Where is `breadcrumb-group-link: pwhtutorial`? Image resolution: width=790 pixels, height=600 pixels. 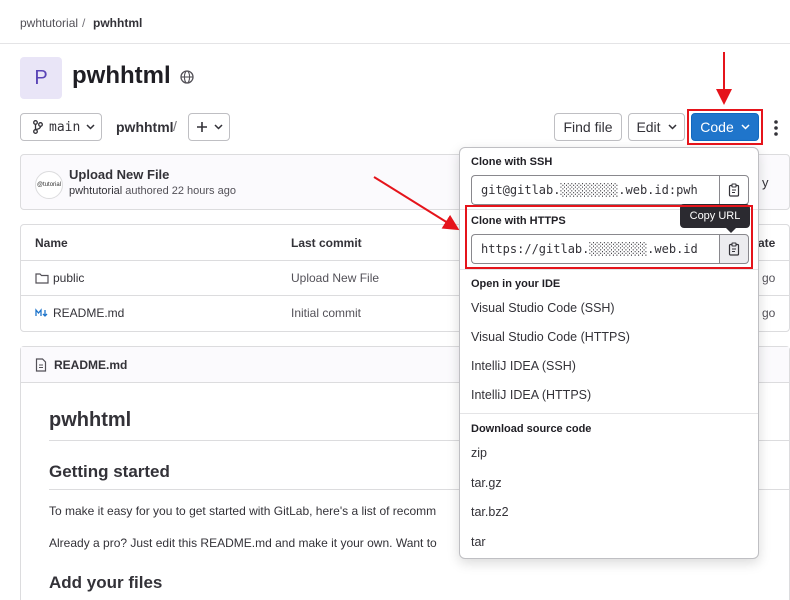 breadcrumb-group-link: pwhtutorial is located at coordinates (49, 23).